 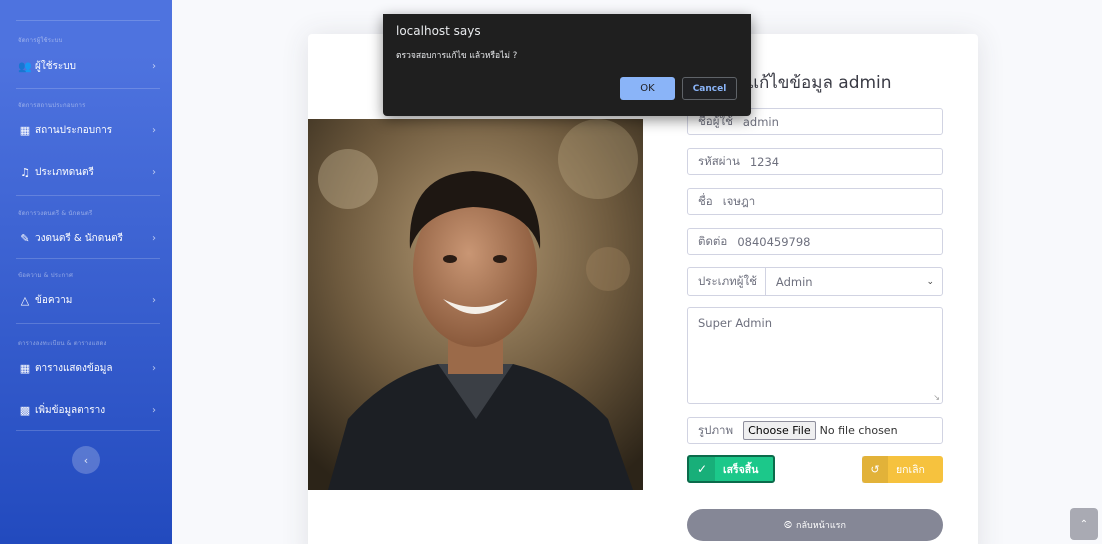 What do you see at coordinates (794, 281) in the screenshot?
I see `user-type-value: Admin` at bounding box center [794, 281].